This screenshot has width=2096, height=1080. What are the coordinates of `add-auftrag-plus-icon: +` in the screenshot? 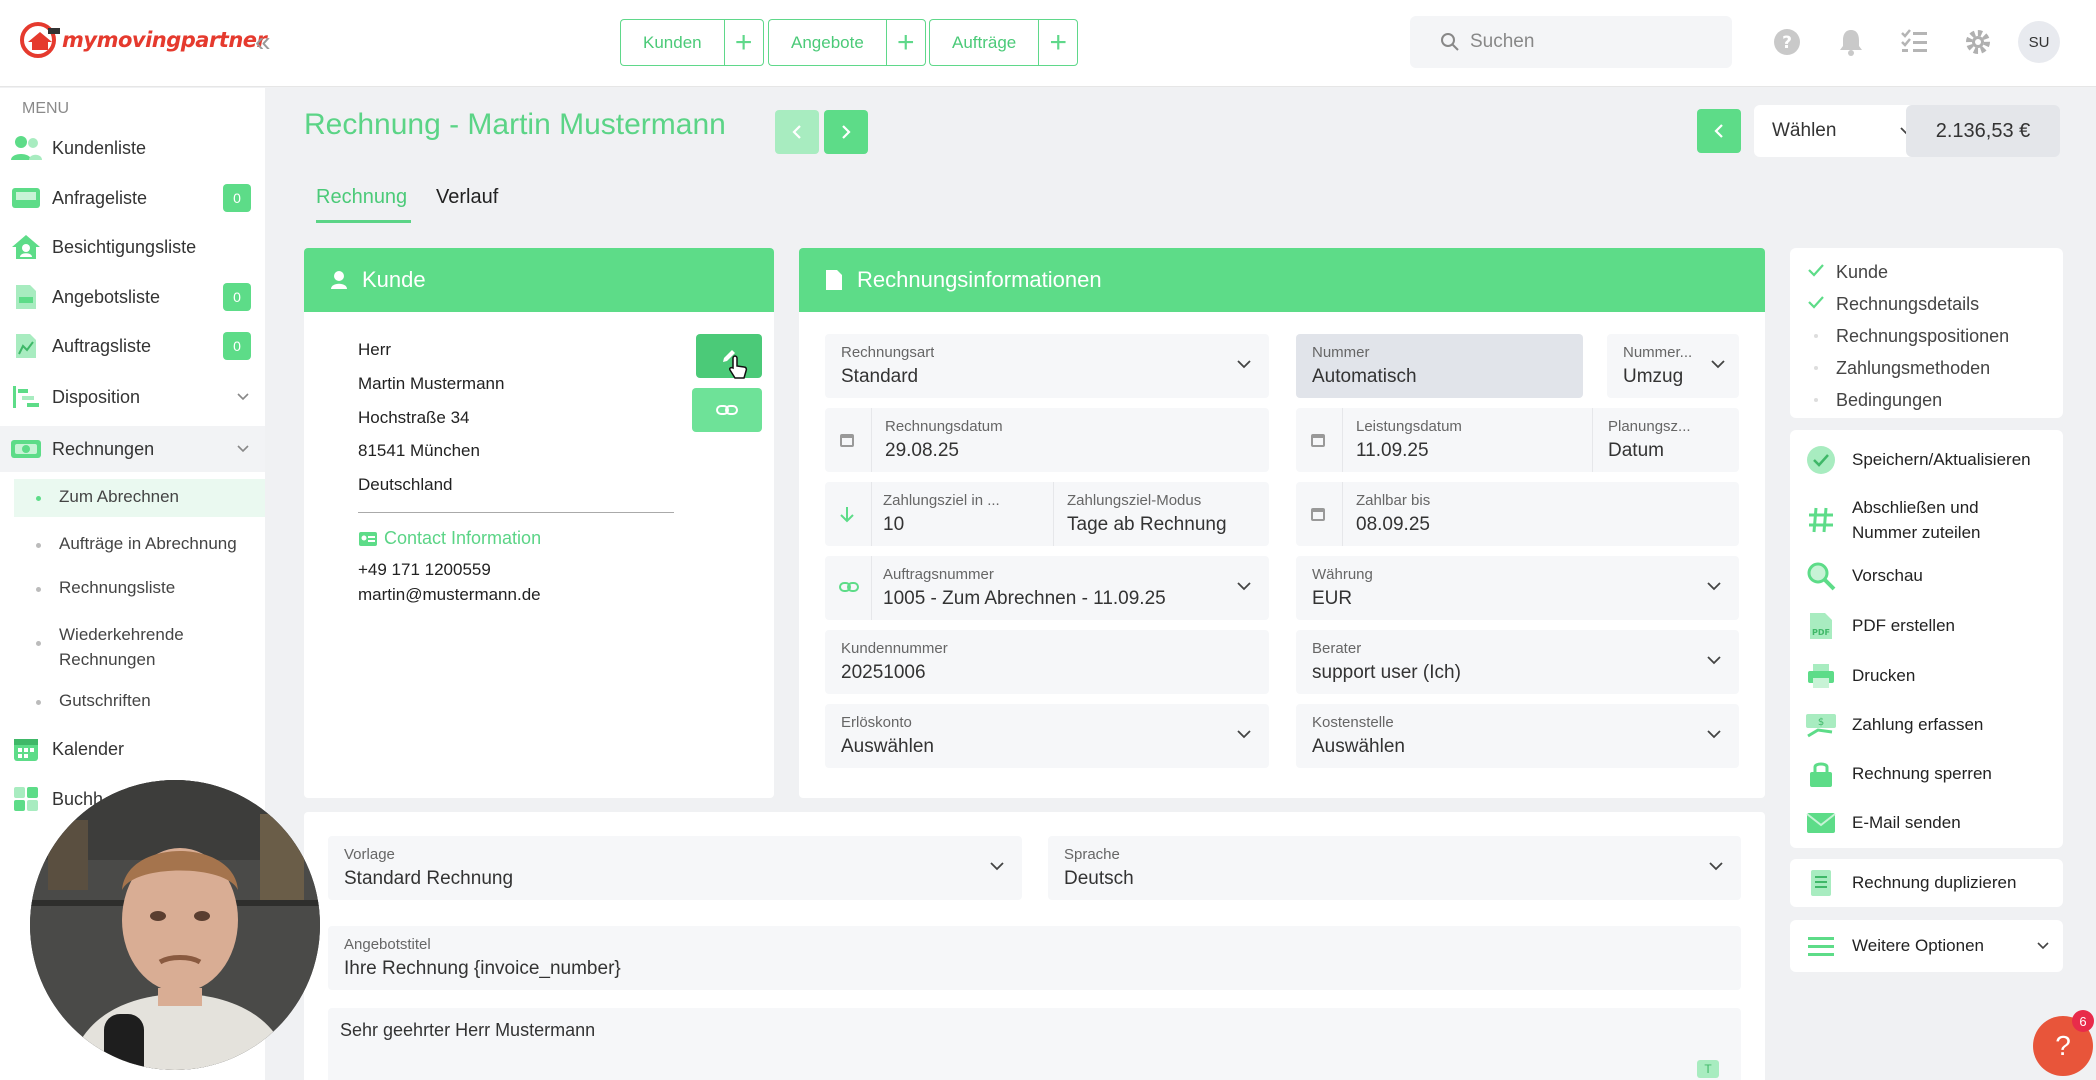 It's located at (1058, 42).